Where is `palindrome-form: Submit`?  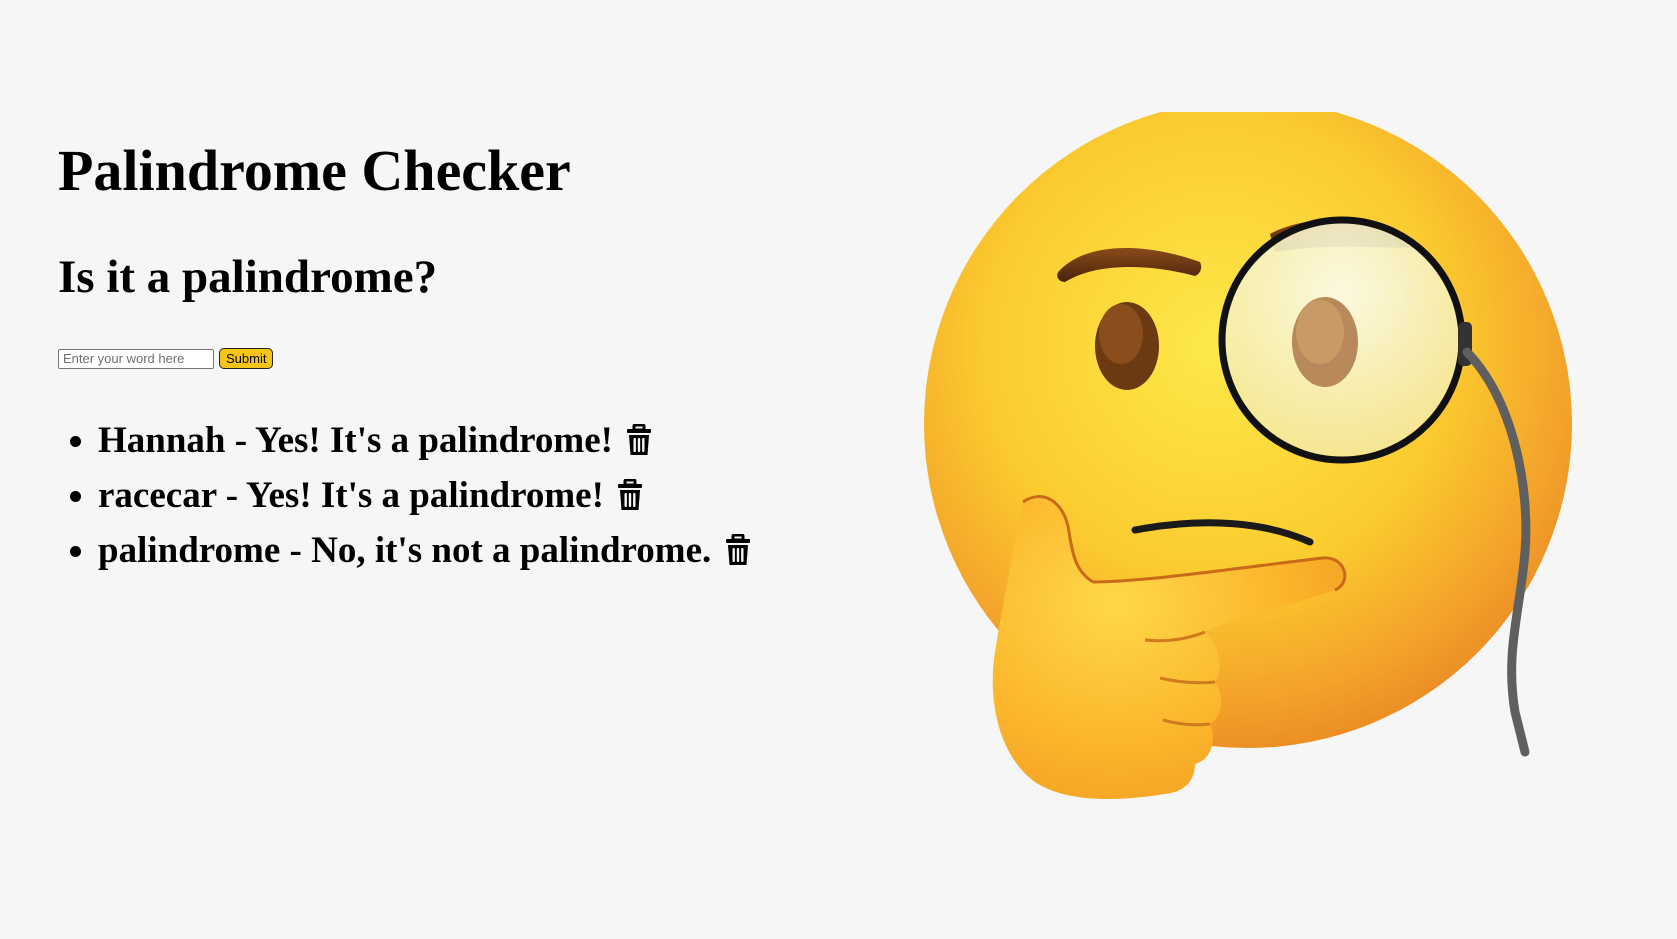
palindrome-form: Submit is located at coordinates (166, 358).